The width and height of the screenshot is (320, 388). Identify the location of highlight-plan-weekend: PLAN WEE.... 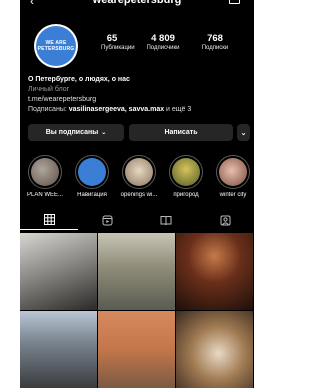
(45, 176).